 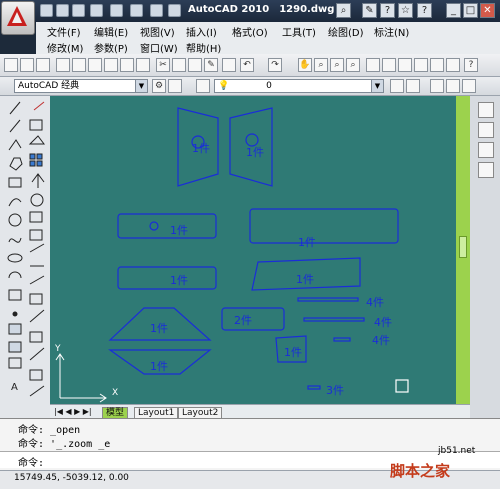 I want to click on part-small-plate, so click(x=253, y=319).